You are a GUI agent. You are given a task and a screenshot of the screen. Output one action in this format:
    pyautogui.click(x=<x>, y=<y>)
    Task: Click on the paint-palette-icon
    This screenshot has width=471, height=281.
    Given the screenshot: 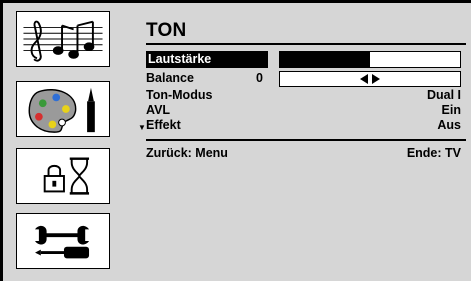 What is the action you would take?
    pyautogui.click(x=61, y=110)
    